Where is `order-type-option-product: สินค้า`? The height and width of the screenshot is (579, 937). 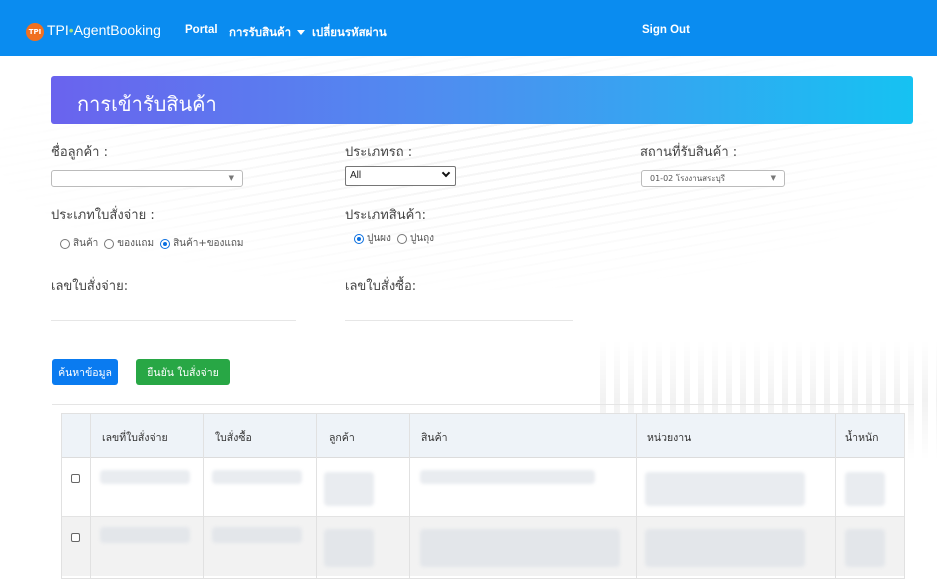 order-type-option-product: สินค้า is located at coordinates (79, 243).